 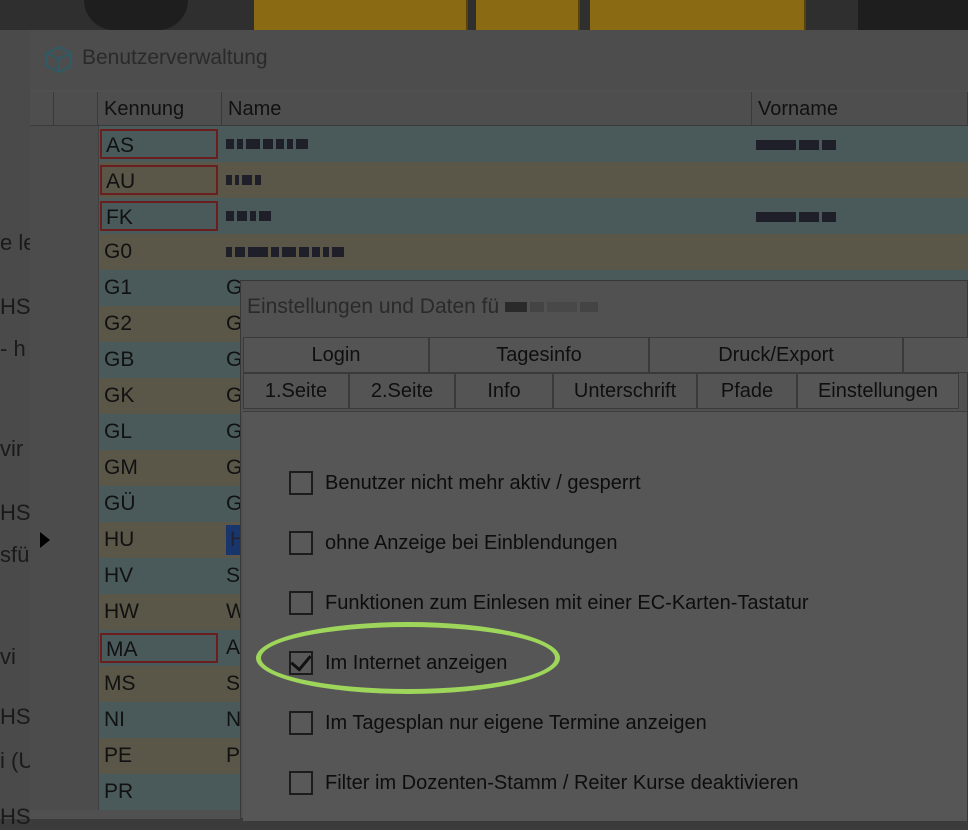 What do you see at coordinates (159, 756) in the screenshot?
I see `kennung-cell: PE` at bounding box center [159, 756].